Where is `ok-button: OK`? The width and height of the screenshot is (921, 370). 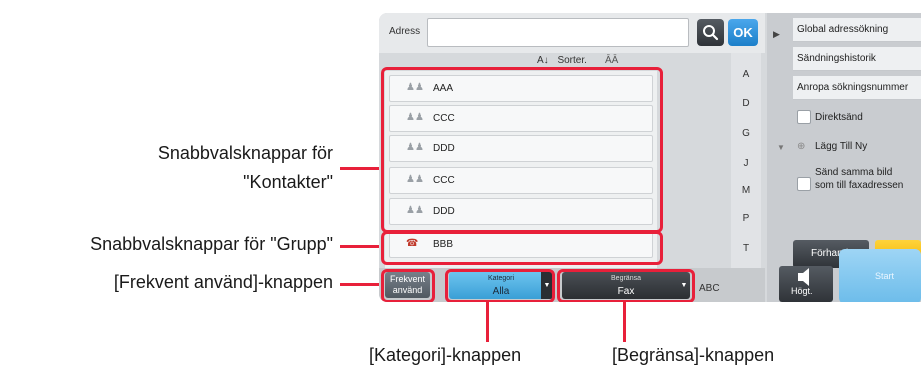 ok-button: OK is located at coordinates (743, 32).